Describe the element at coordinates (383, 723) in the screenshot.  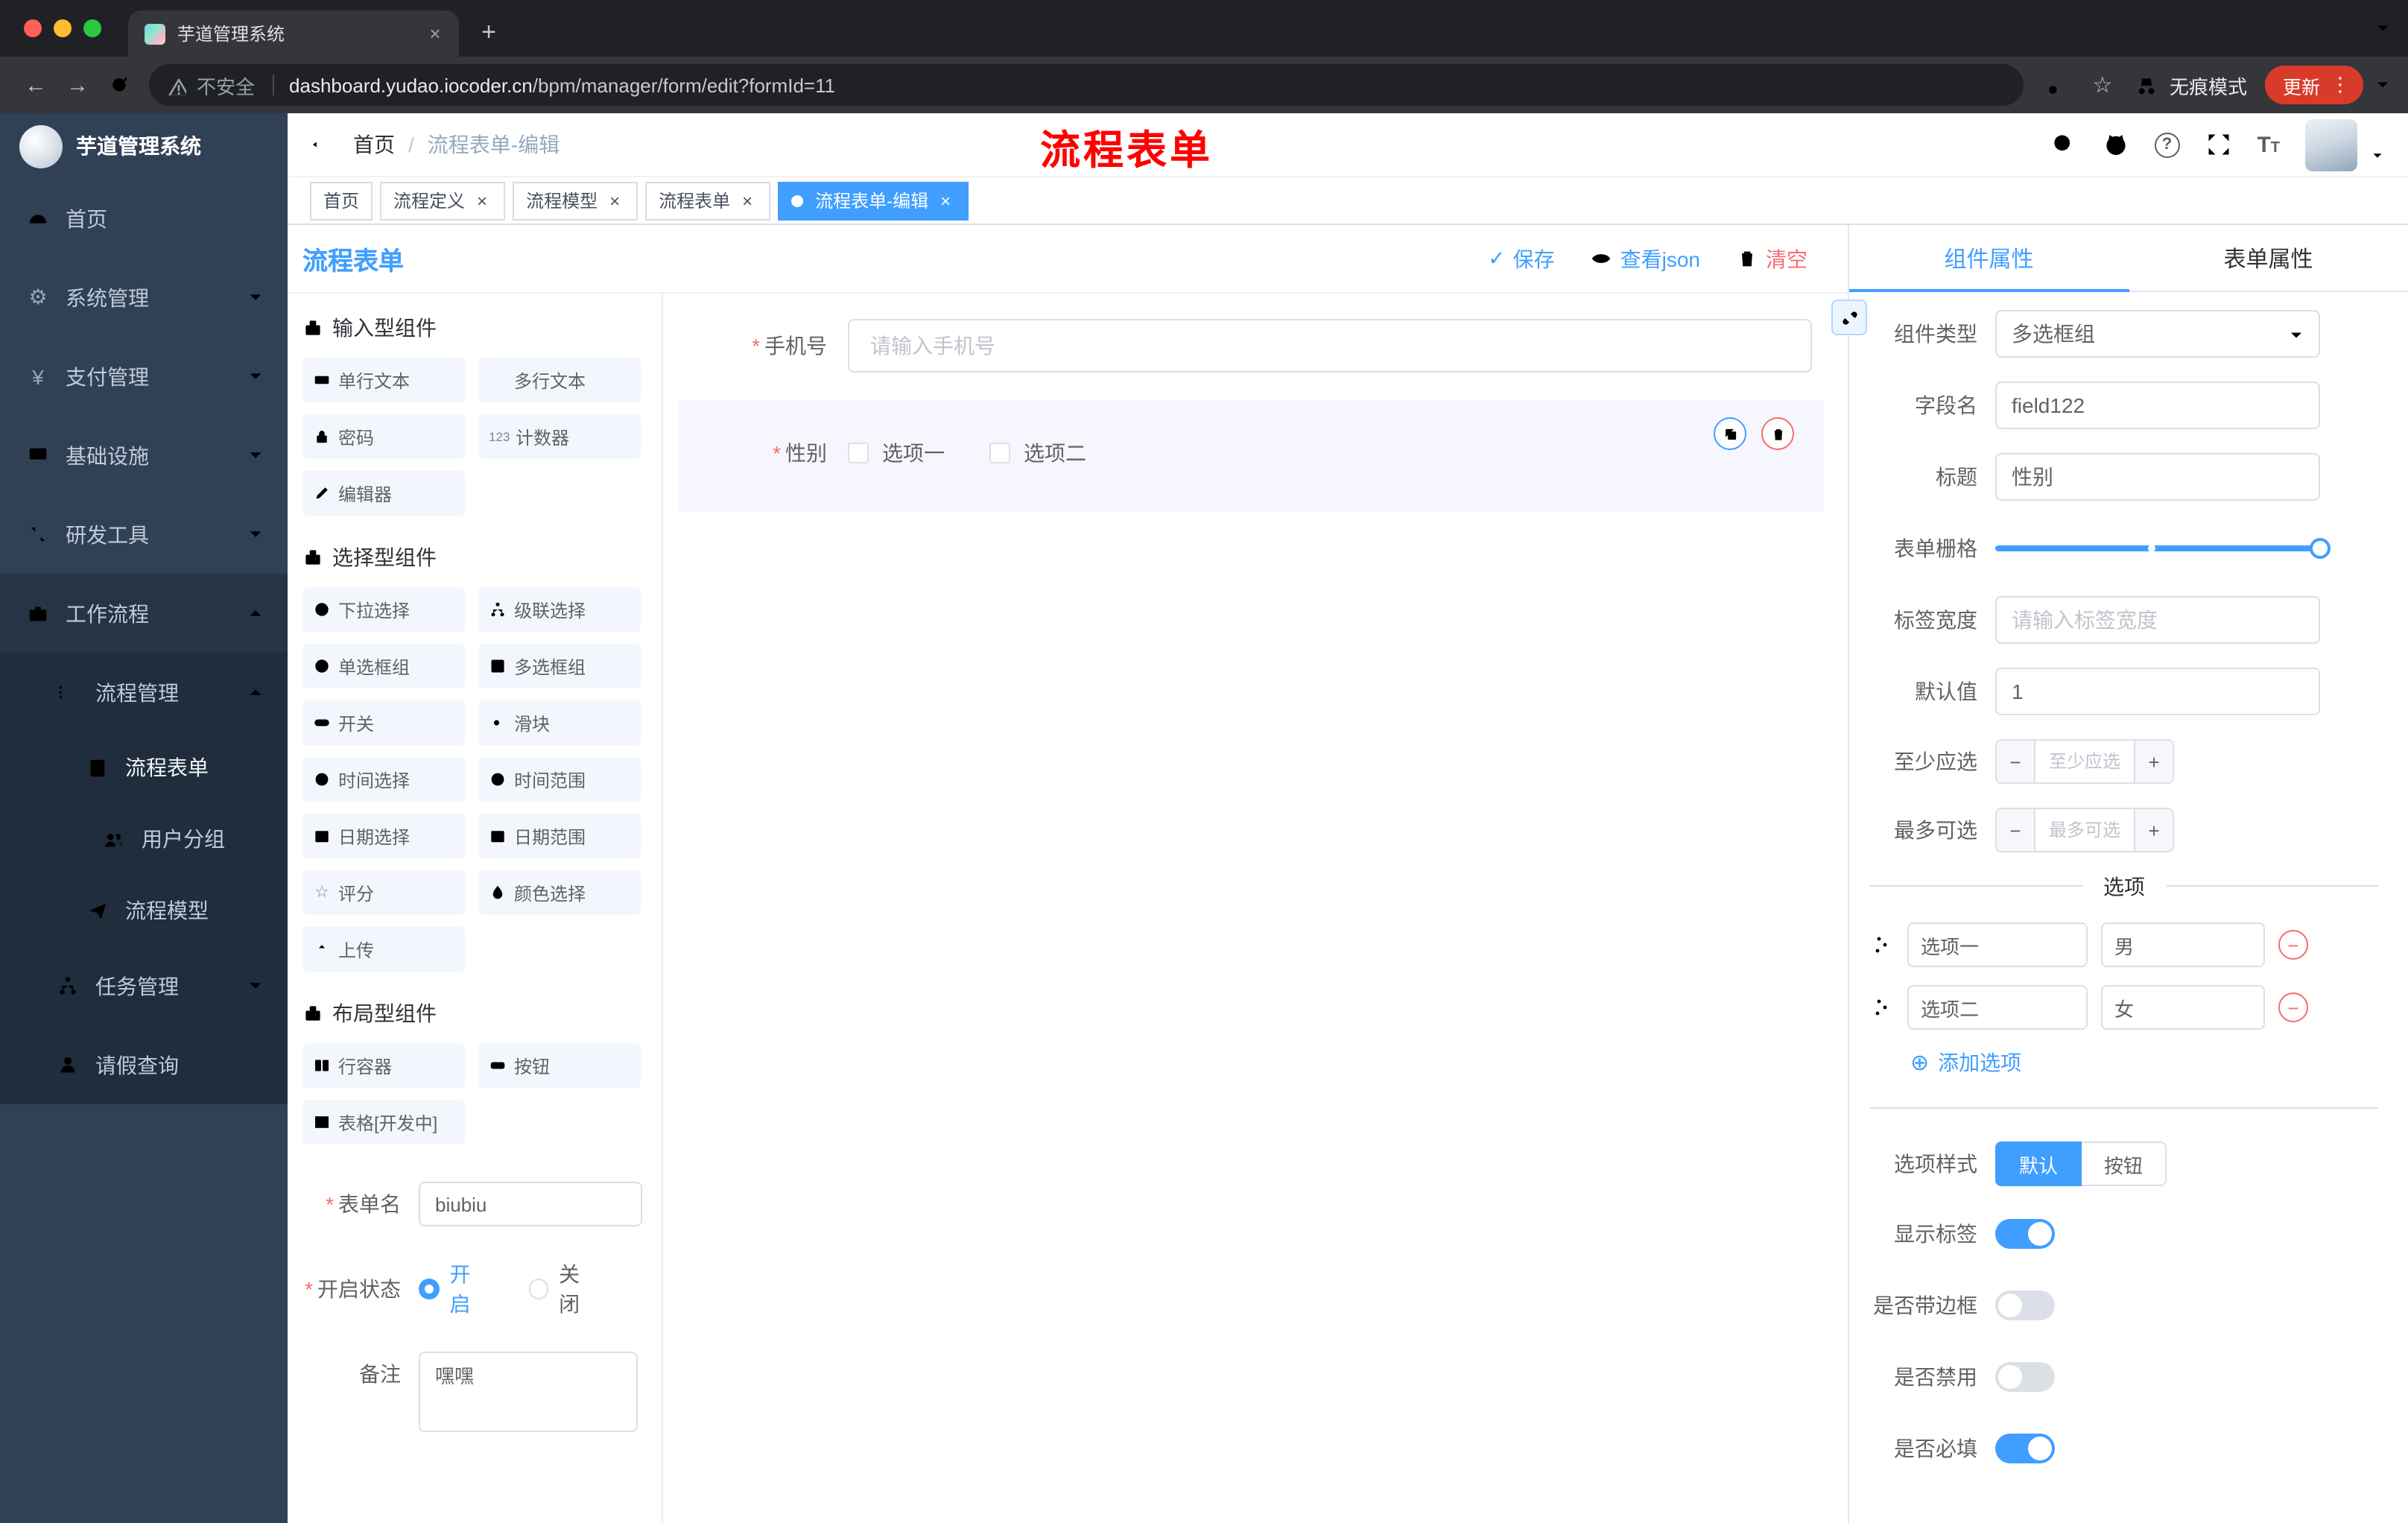
I see `palette-item-switch: 开关` at that location.